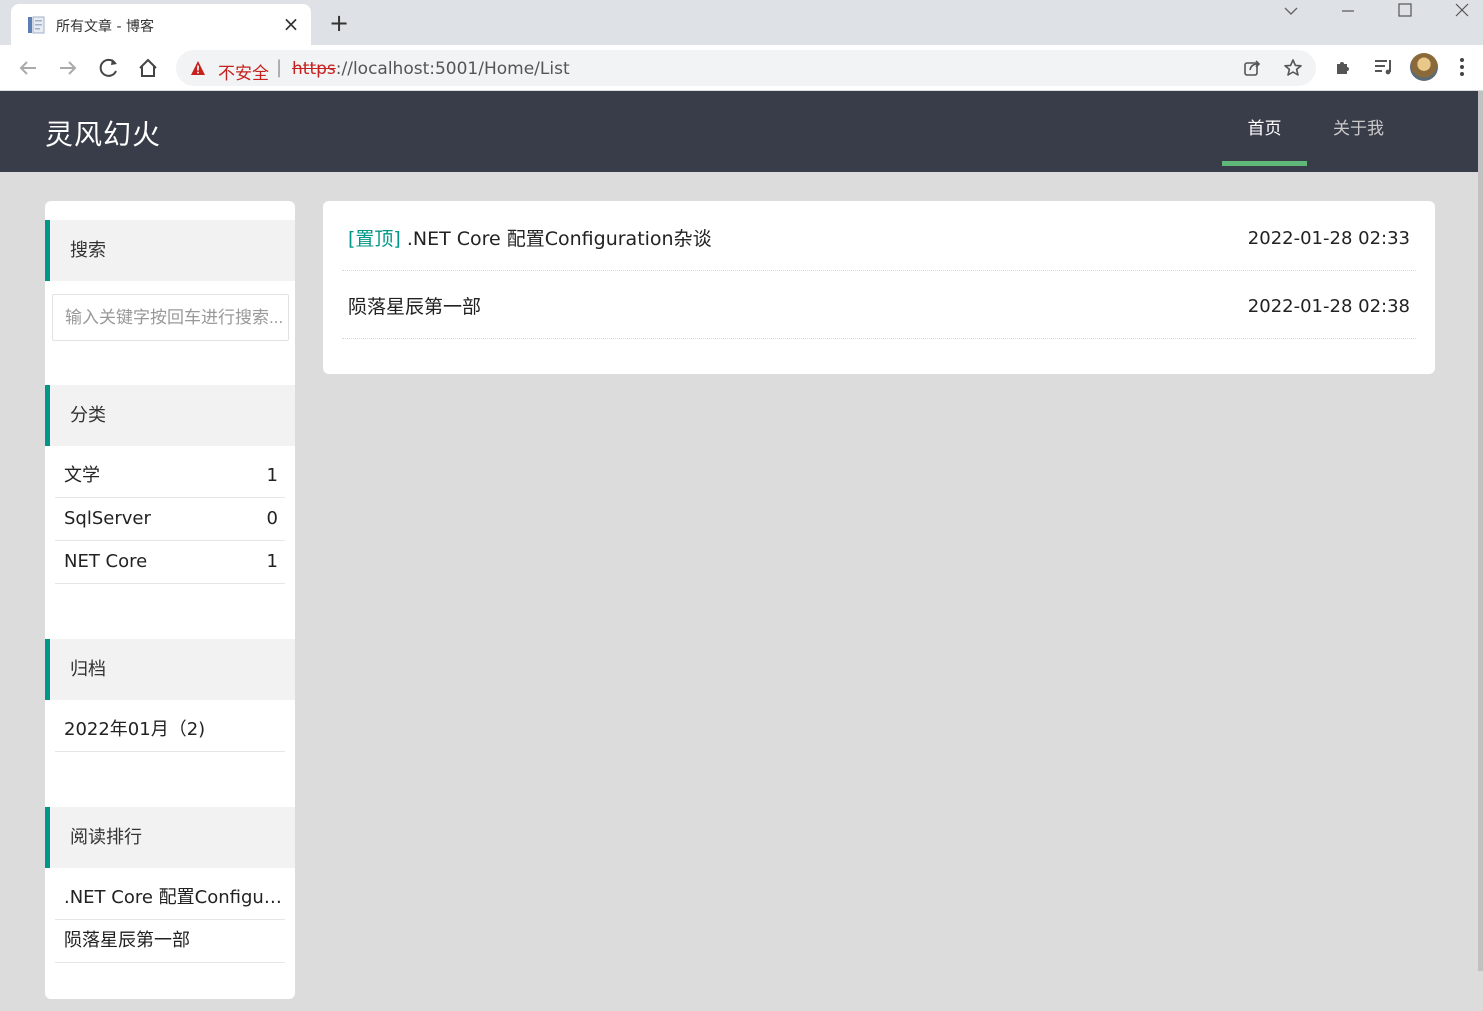 This screenshot has width=1483, height=1011. I want to click on new-tab-plus-icon: +, so click(339, 23).